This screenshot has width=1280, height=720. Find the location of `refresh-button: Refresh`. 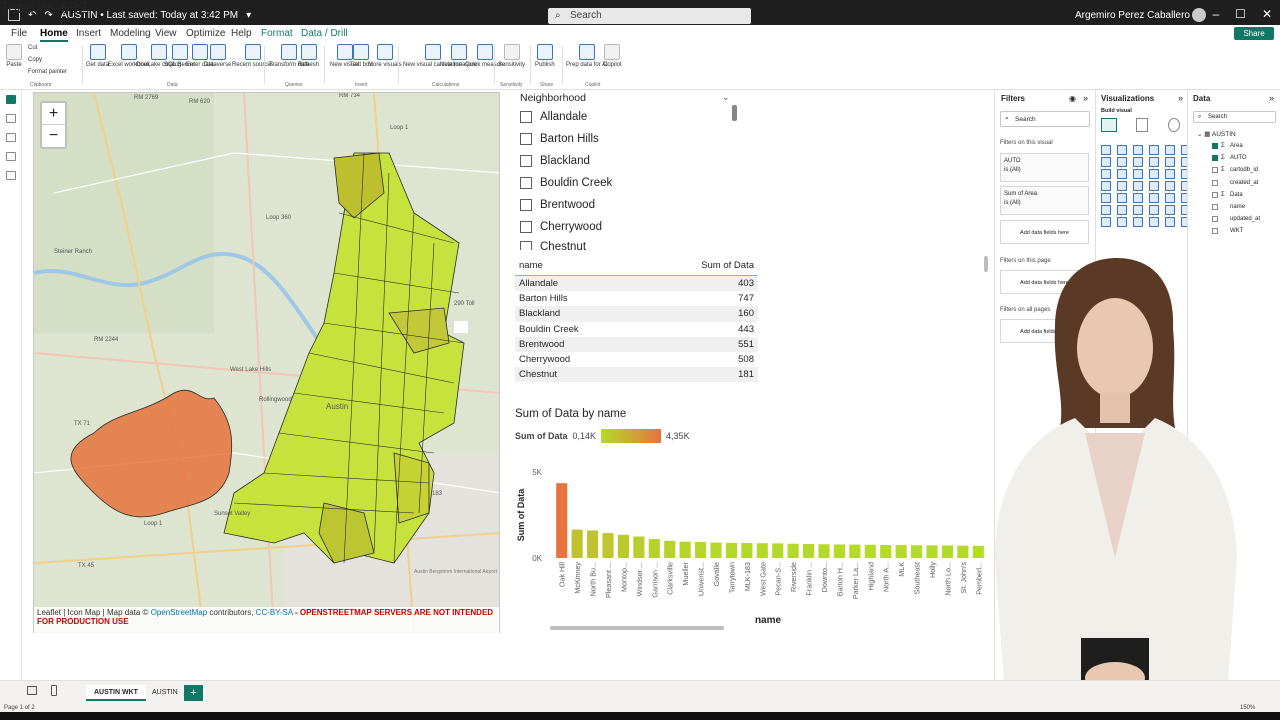

refresh-button: Refresh is located at coordinates (308, 56).